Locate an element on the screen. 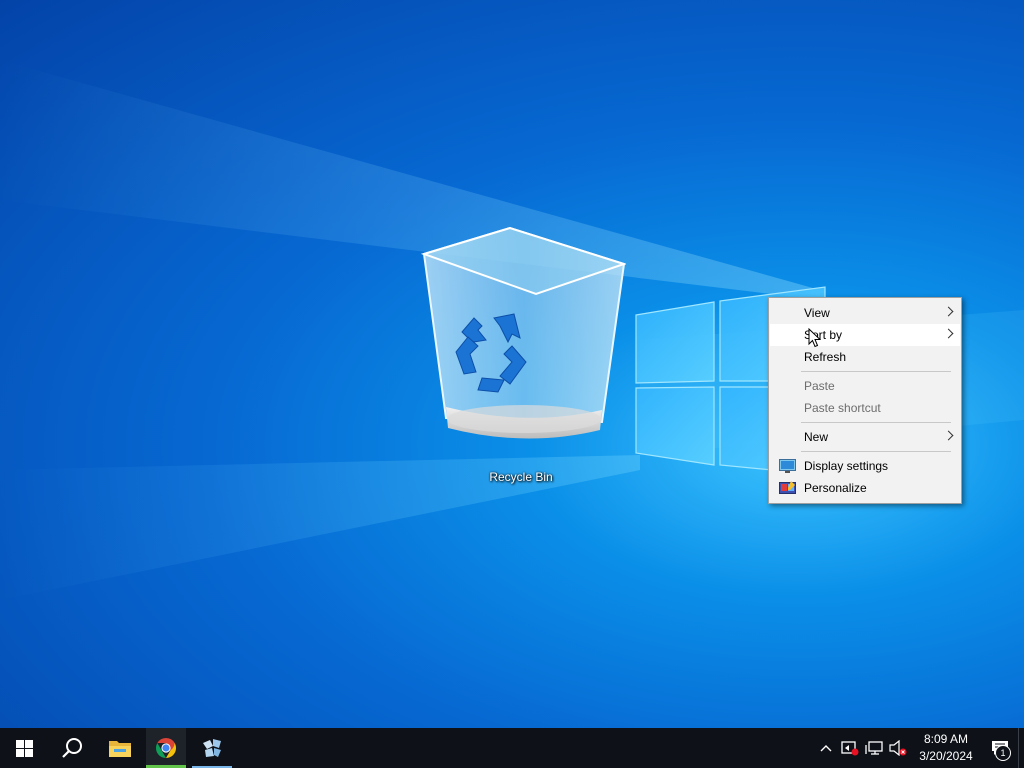 This screenshot has width=1024, height=768. menu-item-display-settings: Display settings is located at coordinates (865, 466).